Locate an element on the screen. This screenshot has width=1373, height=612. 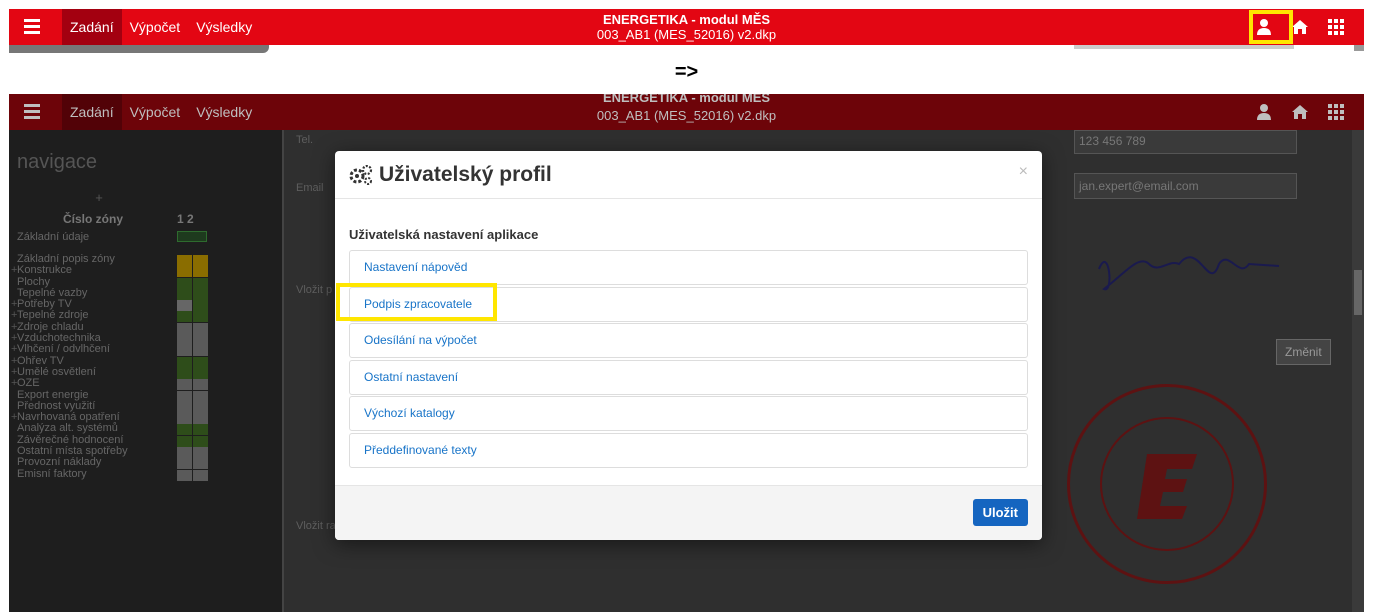
nav-item-label: Tepelné vazby is located at coordinates (52, 292).